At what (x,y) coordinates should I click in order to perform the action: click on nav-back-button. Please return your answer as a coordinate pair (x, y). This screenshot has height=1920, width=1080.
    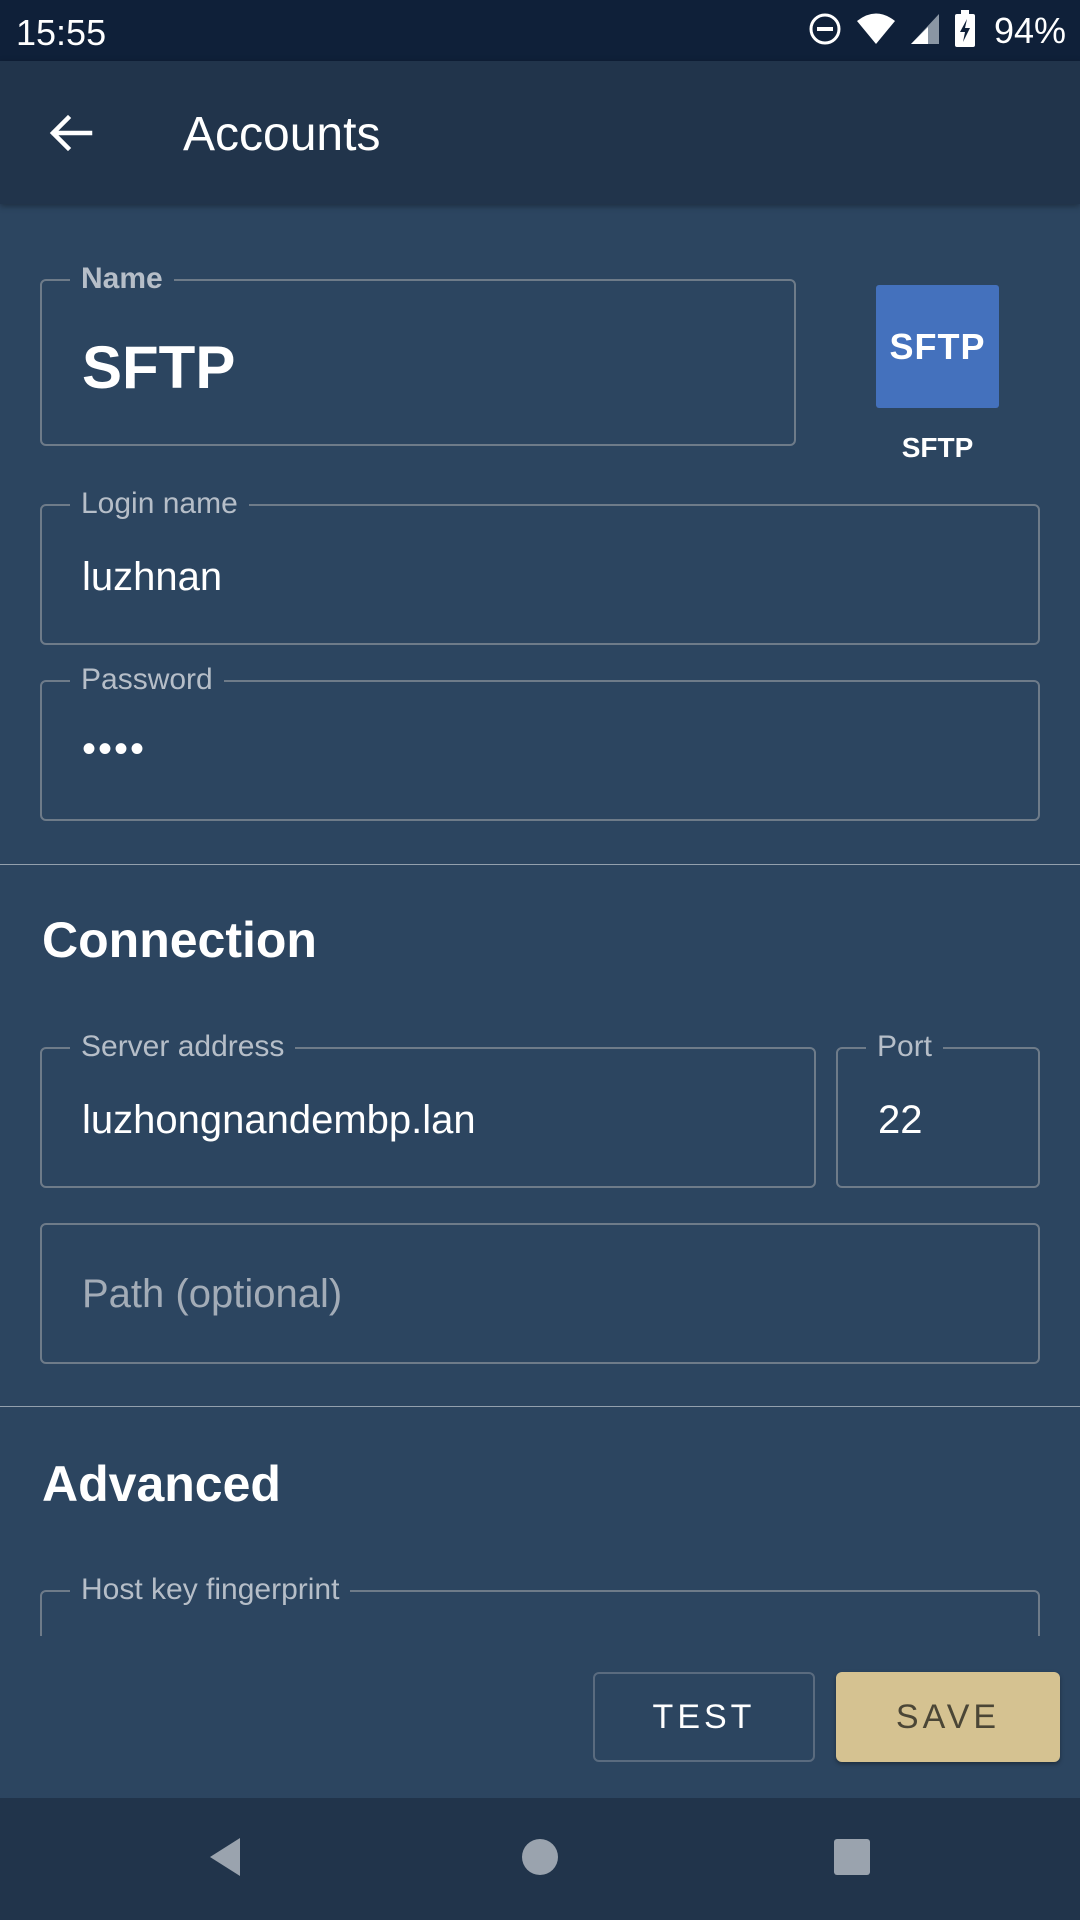
    Looking at the image, I should click on (226, 1859).